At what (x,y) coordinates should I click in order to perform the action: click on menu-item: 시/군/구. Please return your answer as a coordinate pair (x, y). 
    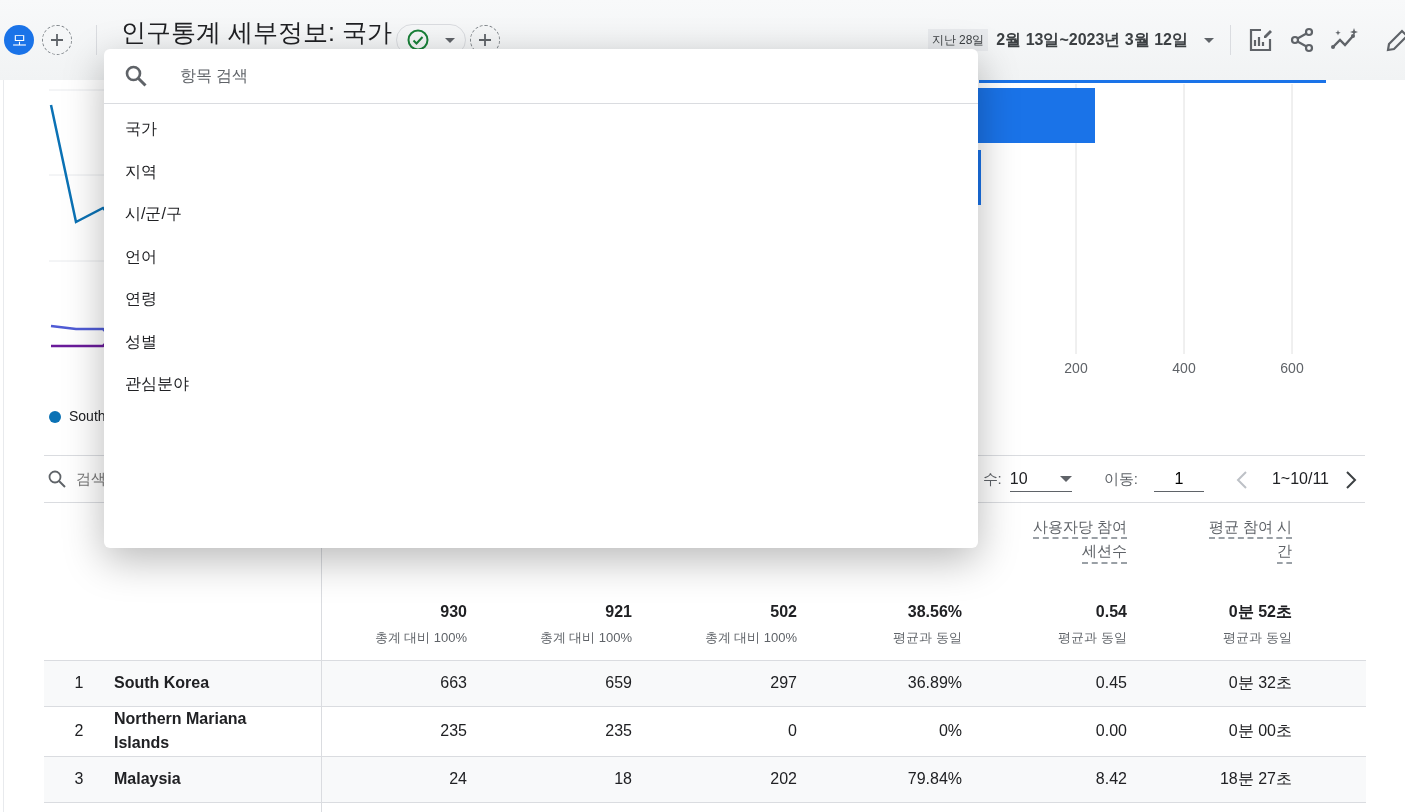
    Looking at the image, I should click on (153, 214).